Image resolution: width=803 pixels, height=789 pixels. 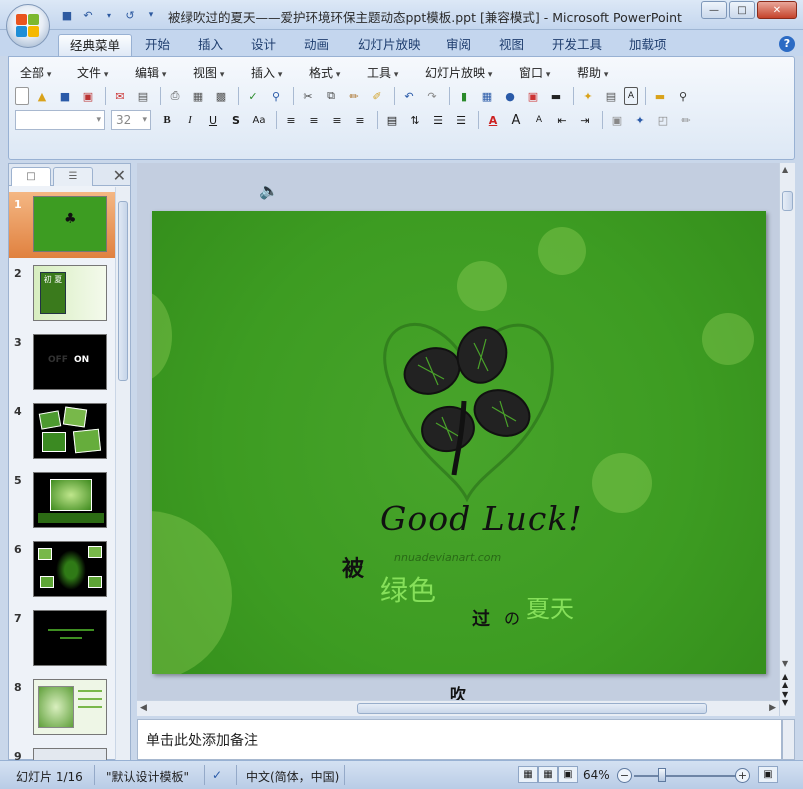 What do you see at coordinates (123, 291) in the screenshot?
I see `scroll-thumb` at bounding box center [123, 291].